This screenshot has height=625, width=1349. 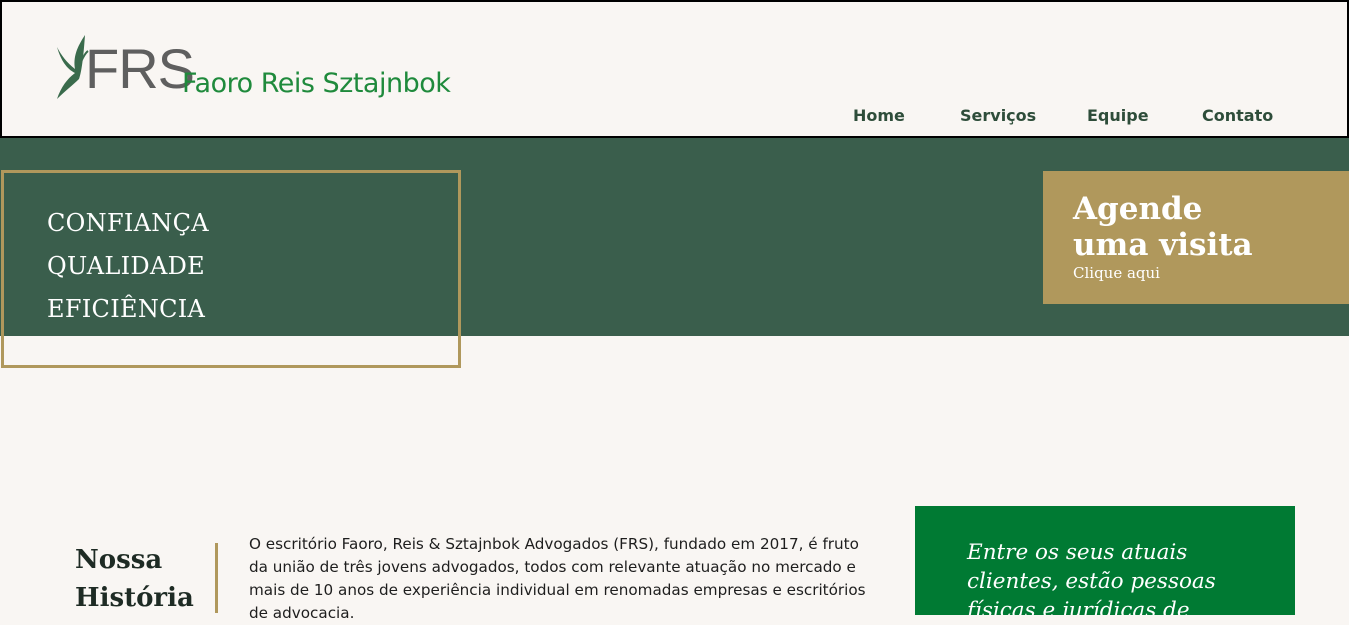 What do you see at coordinates (998, 115) in the screenshot?
I see `nav-servicos: Serviços` at bounding box center [998, 115].